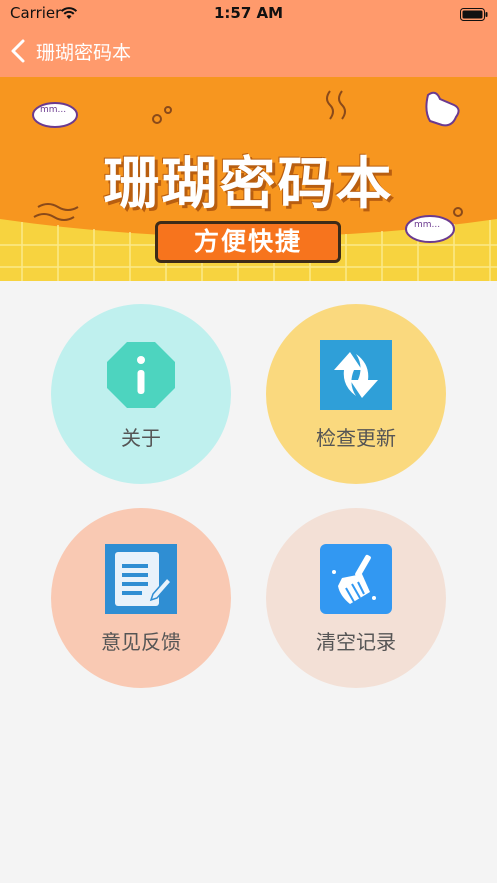 This screenshot has width=497, height=883. Describe the element at coordinates (356, 438) in the screenshot. I see `check-update-label: 检查更新` at that location.